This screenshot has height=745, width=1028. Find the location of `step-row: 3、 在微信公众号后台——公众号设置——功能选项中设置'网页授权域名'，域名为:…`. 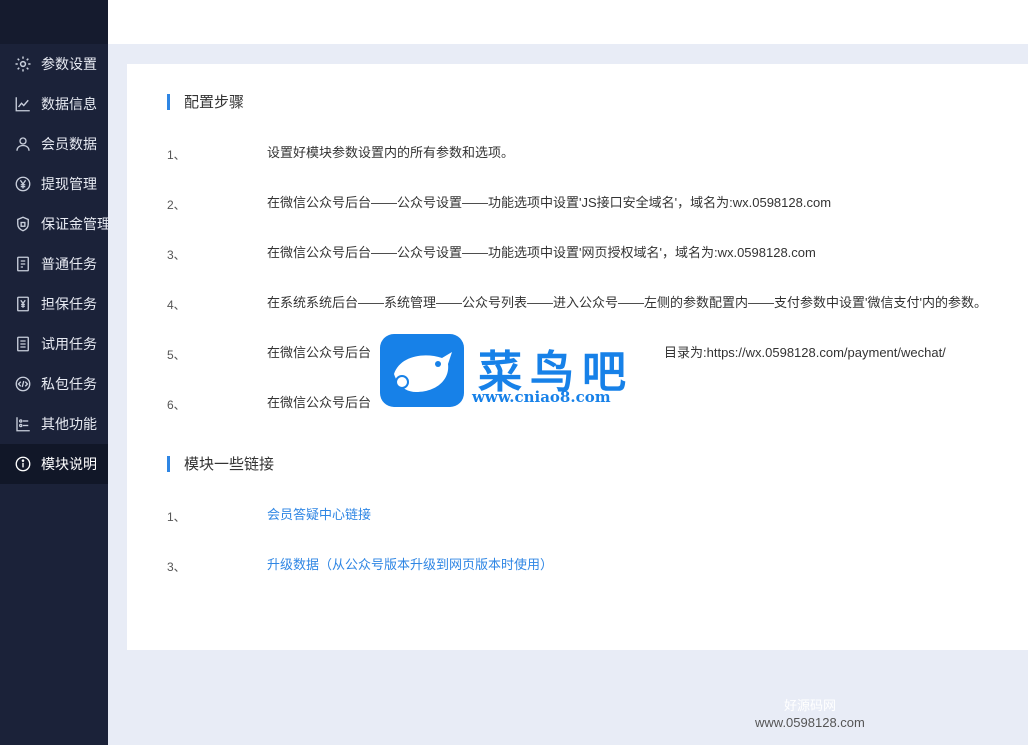

step-row: 3、 在微信公众号后台——公众号设置——功能选项中设置'网页授权域名'，域名为:… is located at coordinates (597, 252).